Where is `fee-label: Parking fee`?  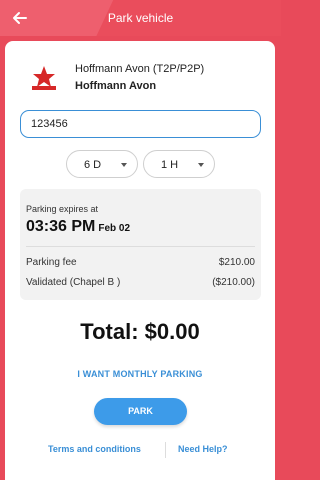
fee-label: Parking fee is located at coordinates (51, 262).